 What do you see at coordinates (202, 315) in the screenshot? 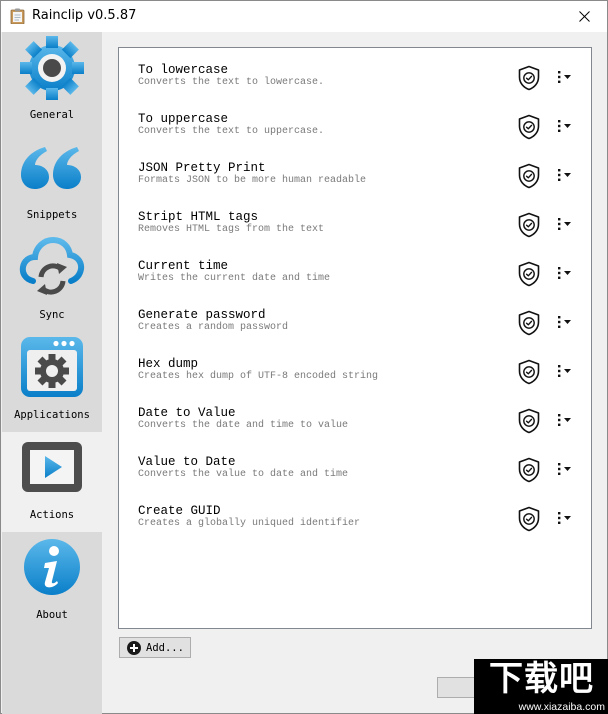
I see `action-title: Generate password` at bounding box center [202, 315].